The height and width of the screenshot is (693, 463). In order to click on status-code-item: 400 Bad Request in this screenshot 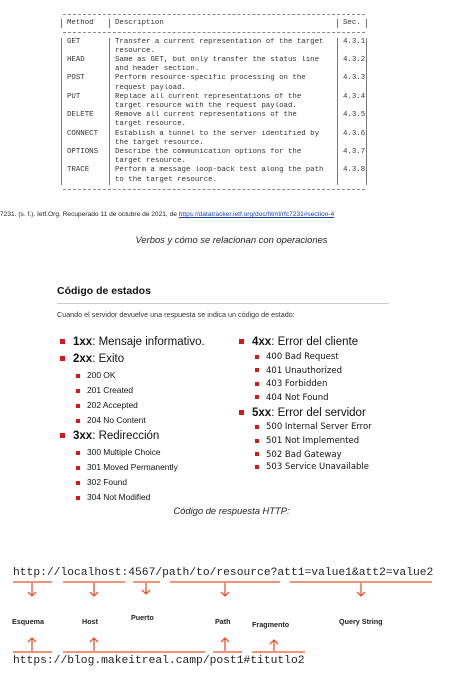, I will do `click(322, 358)`.